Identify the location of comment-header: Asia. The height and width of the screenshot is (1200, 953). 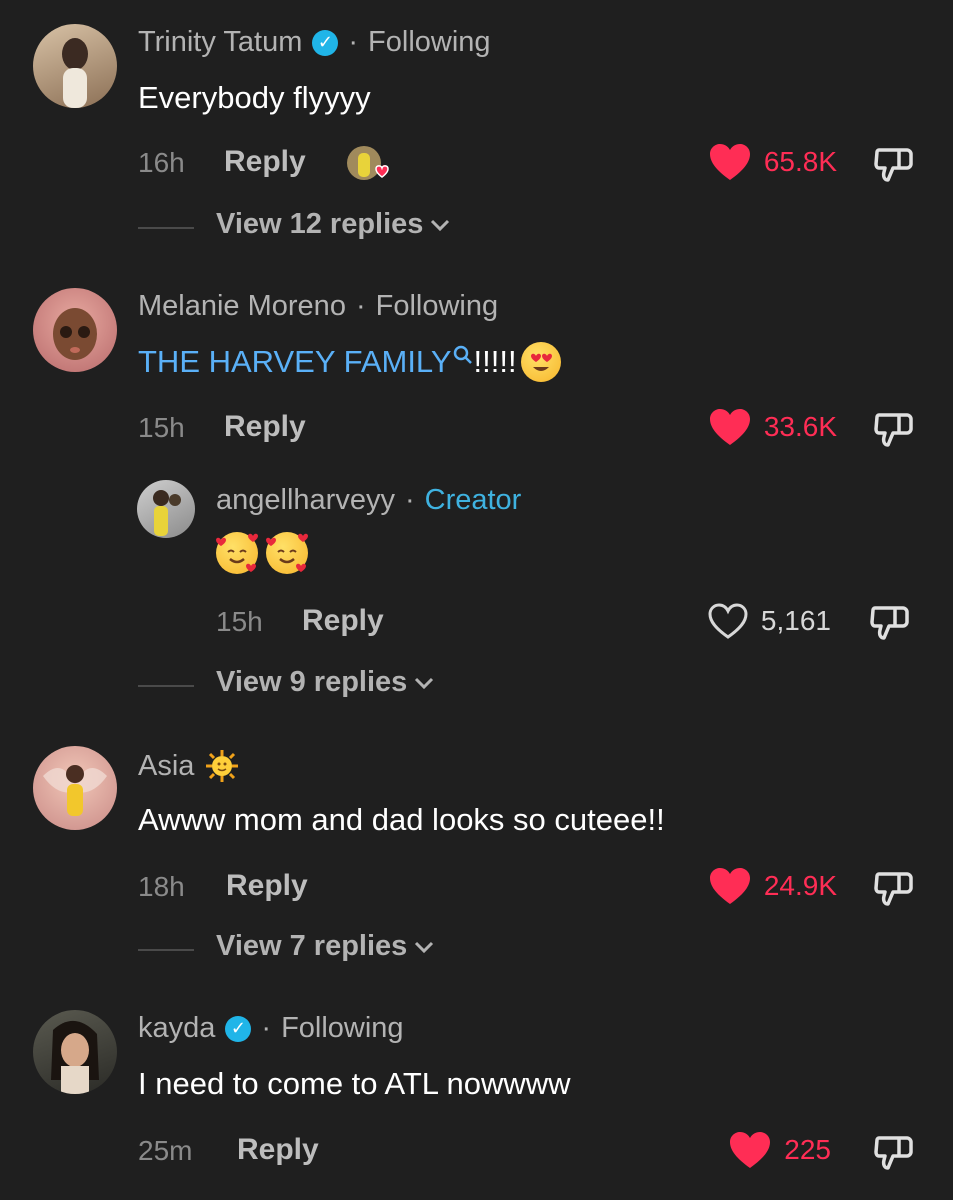
(189, 766).